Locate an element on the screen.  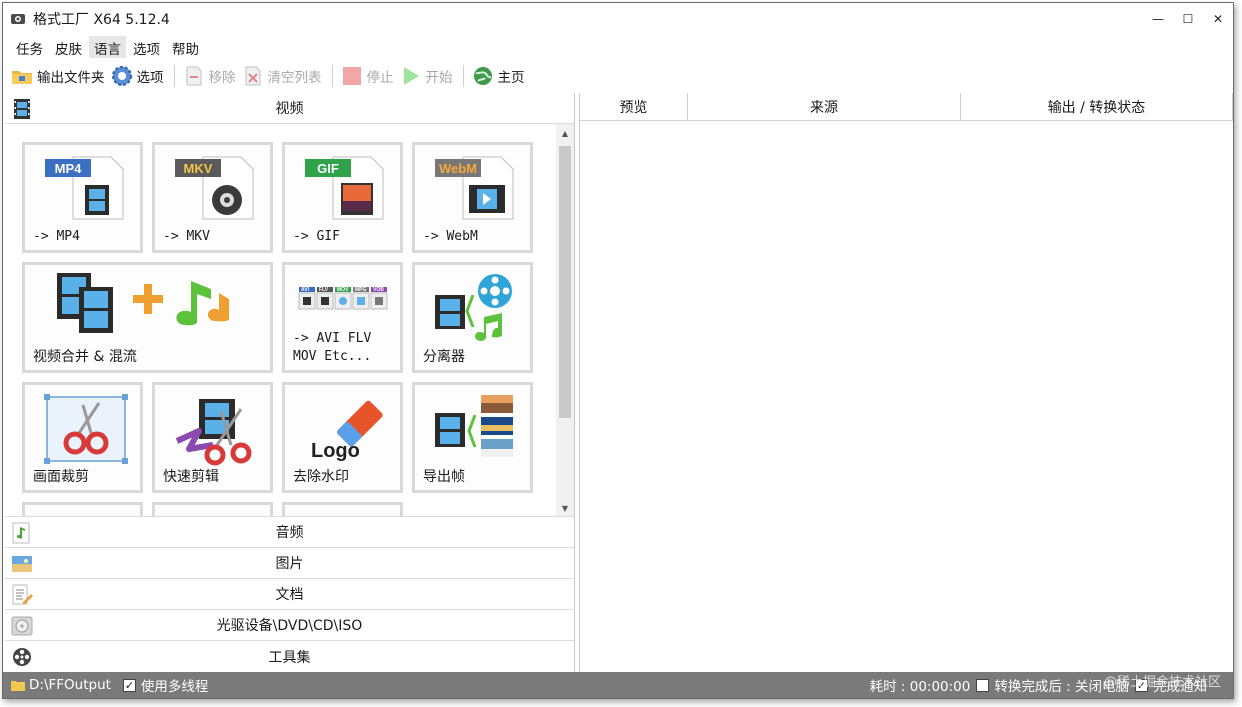
tile-export-frames: 导出帧 is located at coordinates (472, 437).